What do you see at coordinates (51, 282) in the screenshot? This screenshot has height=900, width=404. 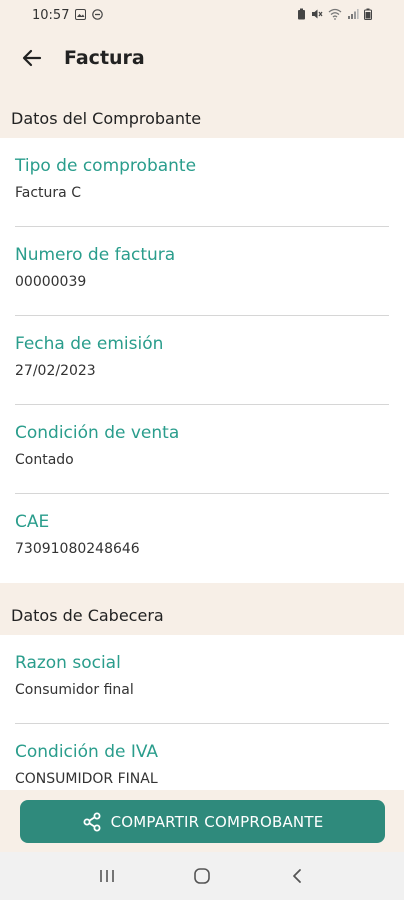 I see `field-value: 00000039` at bounding box center [51, 282].